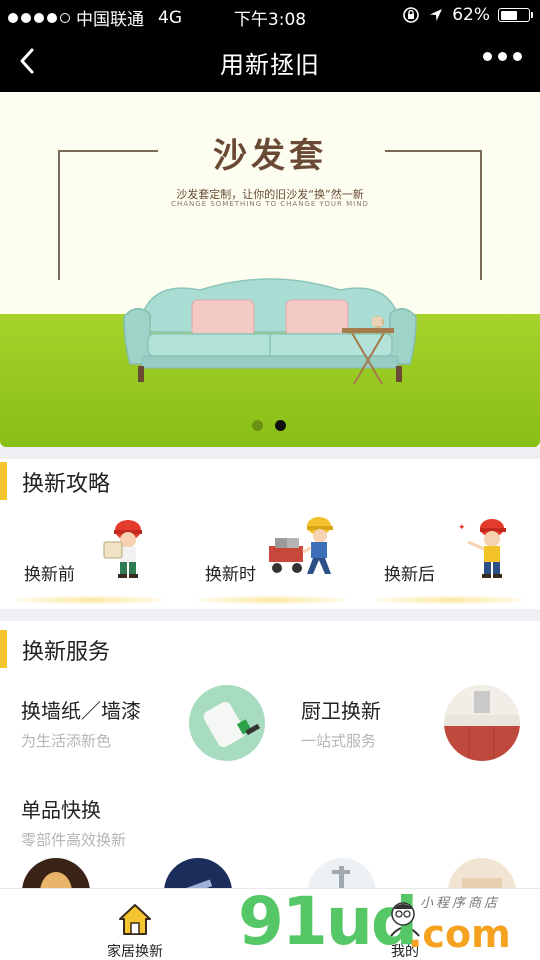 This screenshot has width=540, height=960. Describe the element at coordinates (66, 652) in the screenshot. I see `services-title: 换新服务` at that location.